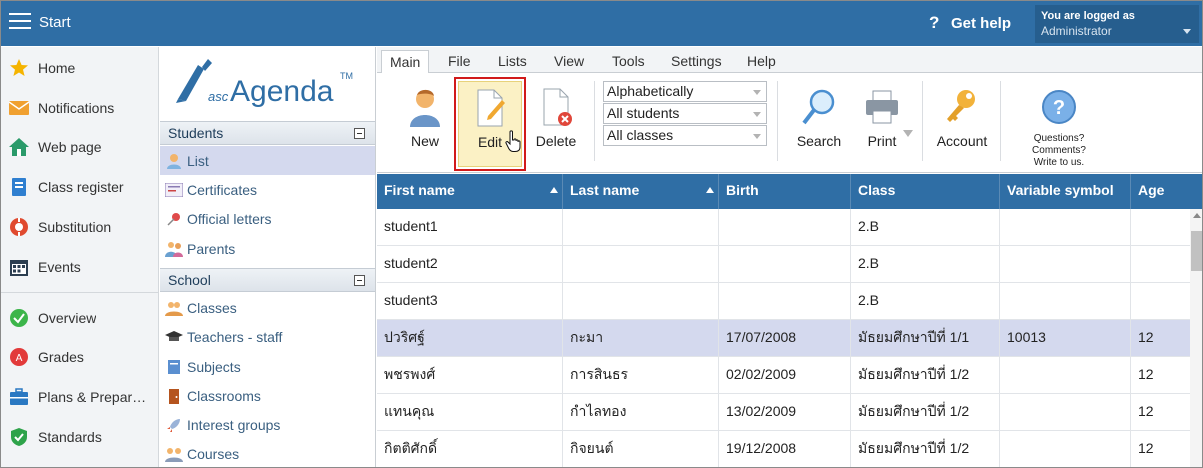 This screenshot has width=1203, height=468. I want to click on edit-button: Edit, so click(490, 124).